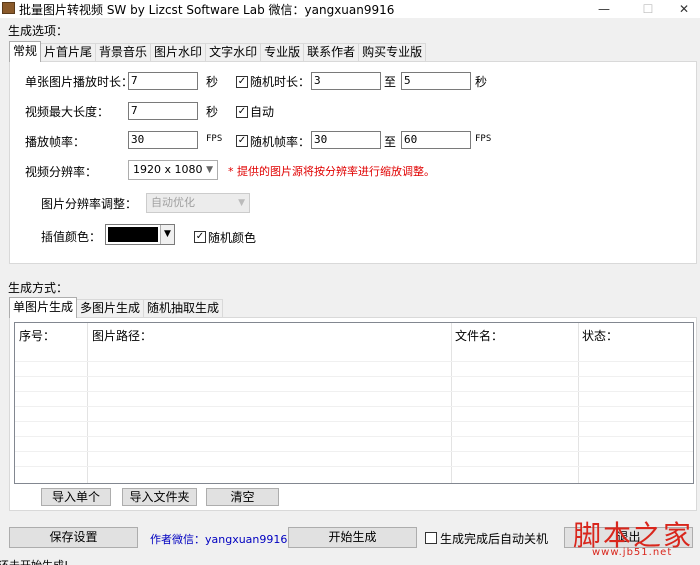 This screenshot has width=700, height=565. Describe the element at coordinates (242, 497) in the screenshot. I see `clear-button: 清空` at that location.